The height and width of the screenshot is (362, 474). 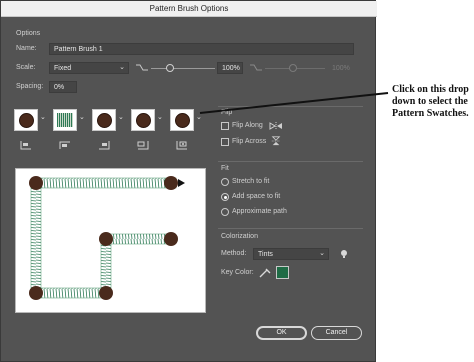 I want to click on annotation-line, so click(x=294, y=103).